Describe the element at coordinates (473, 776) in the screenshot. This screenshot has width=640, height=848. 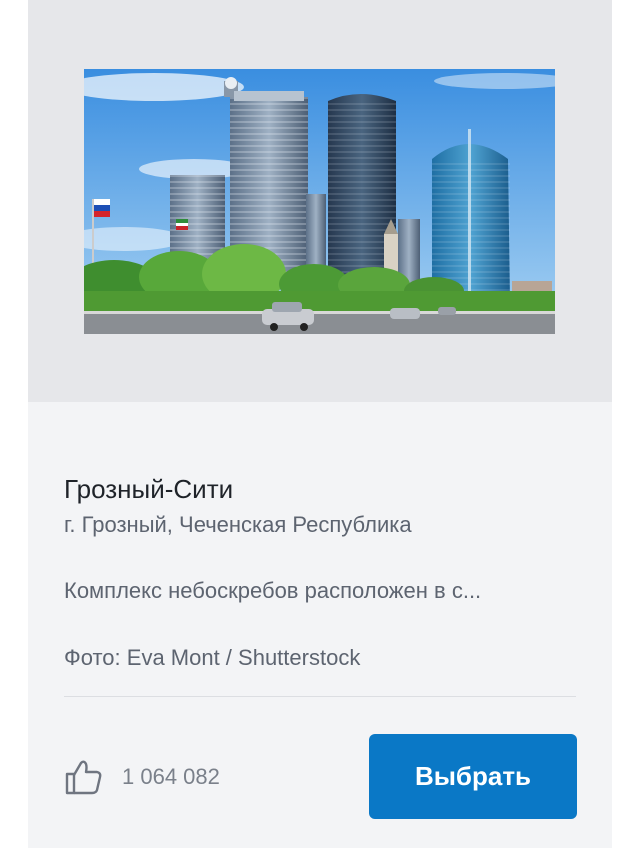
I see `choose-button: Выбрать` at that location.